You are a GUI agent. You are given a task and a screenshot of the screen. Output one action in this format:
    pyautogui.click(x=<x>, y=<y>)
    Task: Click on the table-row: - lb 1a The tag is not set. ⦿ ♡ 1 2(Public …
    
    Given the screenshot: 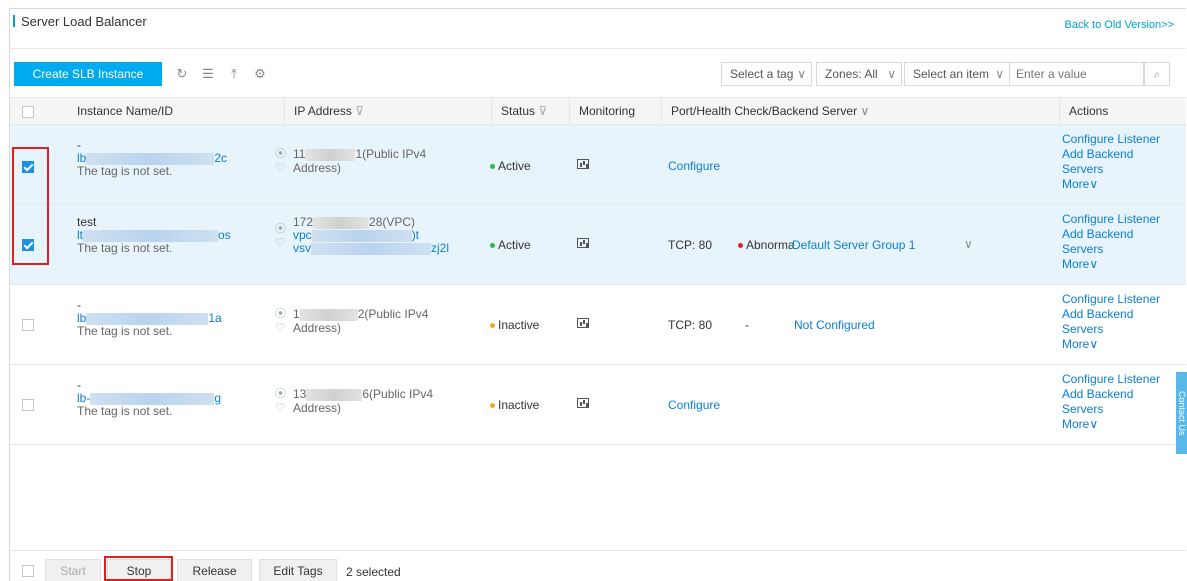 What is the action you would take?
    pyautogui.click(x=598, y=325)
    